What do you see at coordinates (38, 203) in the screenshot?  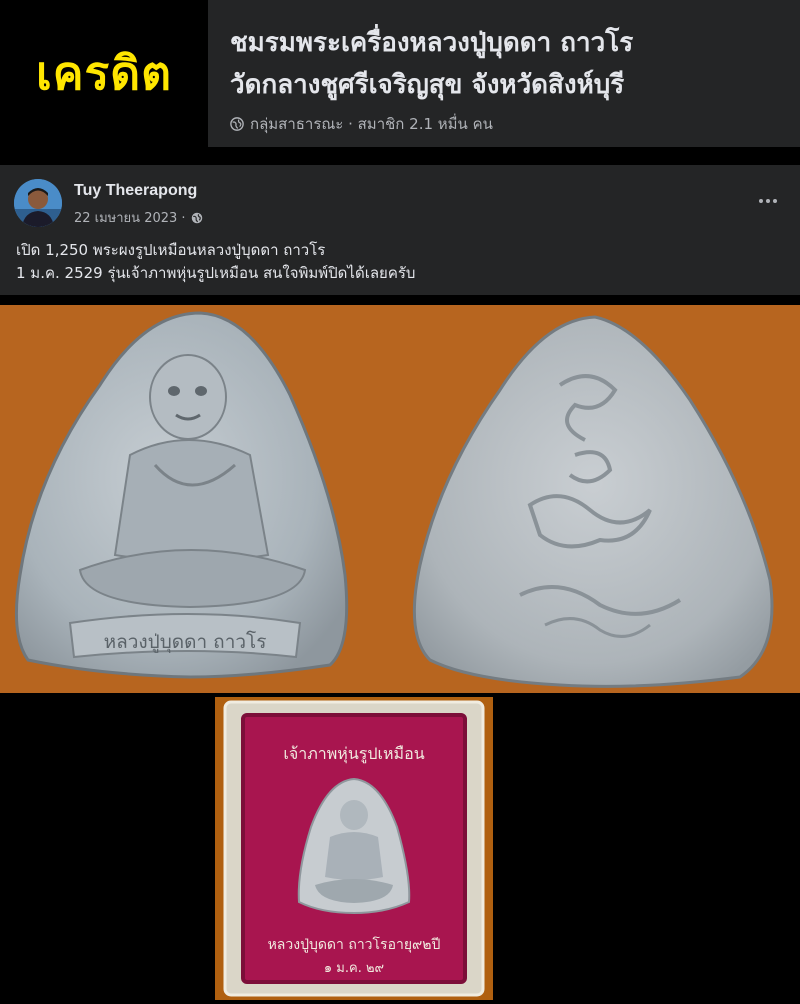 I see `avatar` at bounding box center [38, 203].